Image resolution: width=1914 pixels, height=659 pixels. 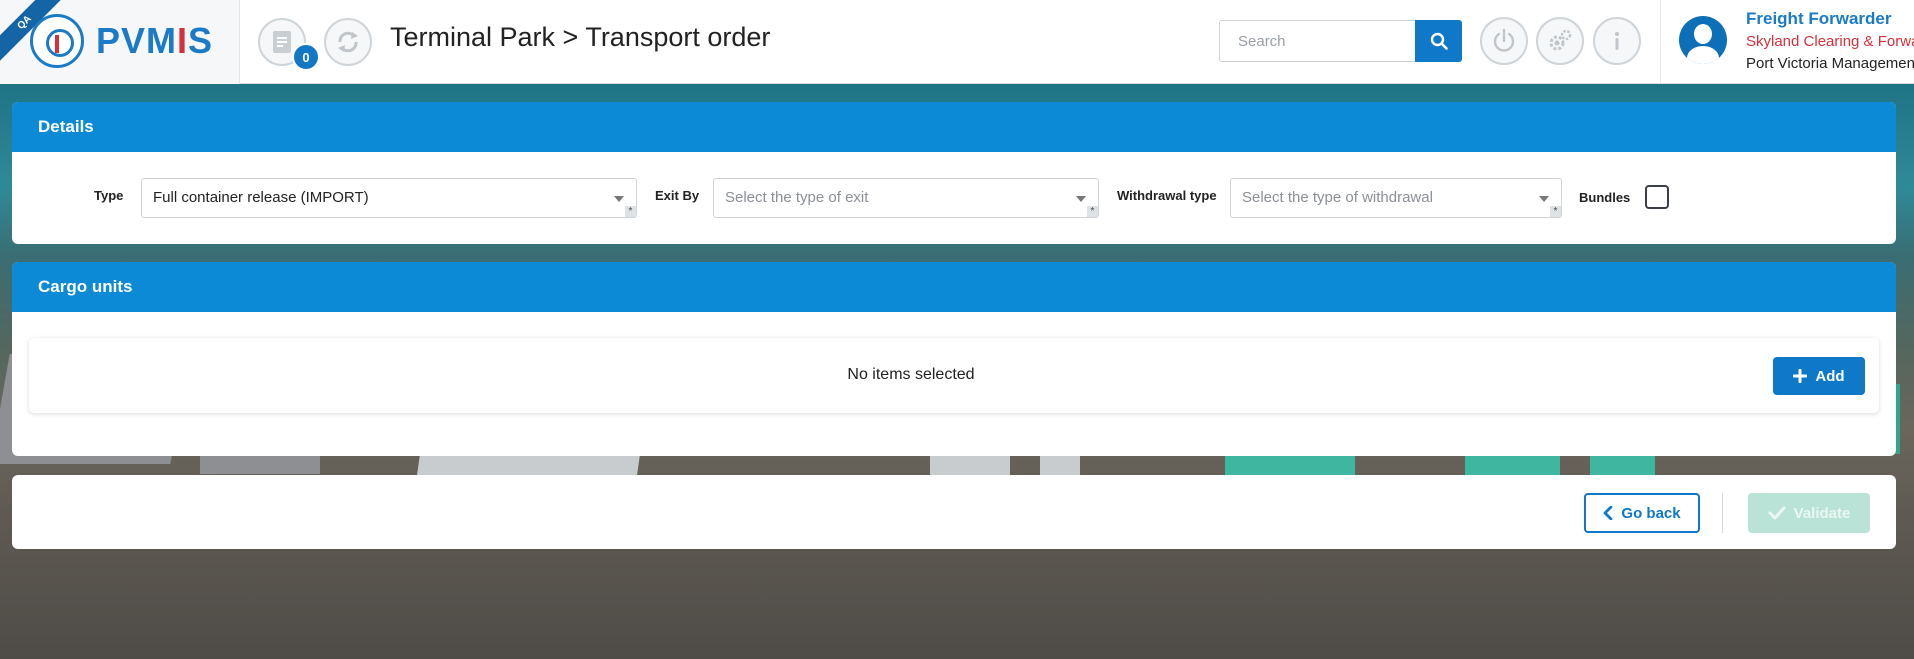 I want to click on settings-button, so click(x=1560, y=41).